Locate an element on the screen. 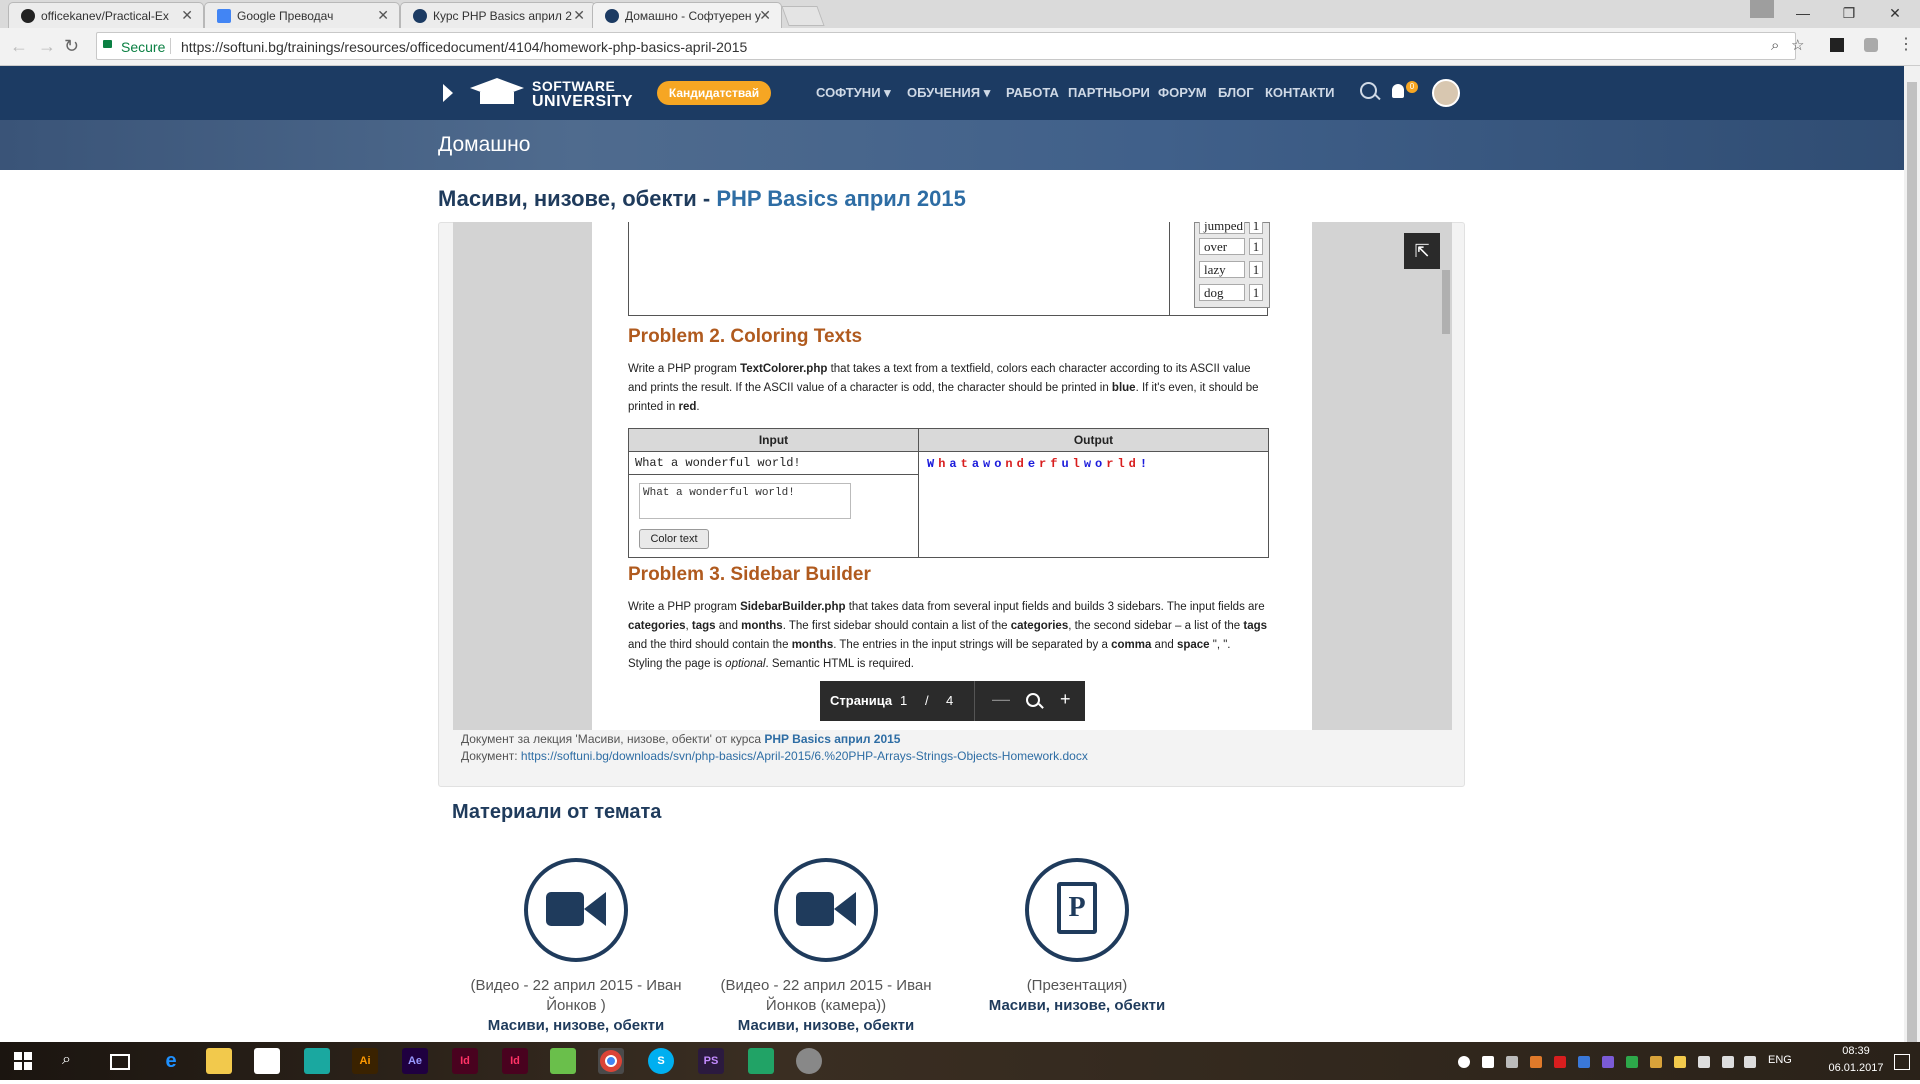 This screenshot has height=1084, width=1920. window-close-icon: ✕ is located at coordinates (1895, 13).